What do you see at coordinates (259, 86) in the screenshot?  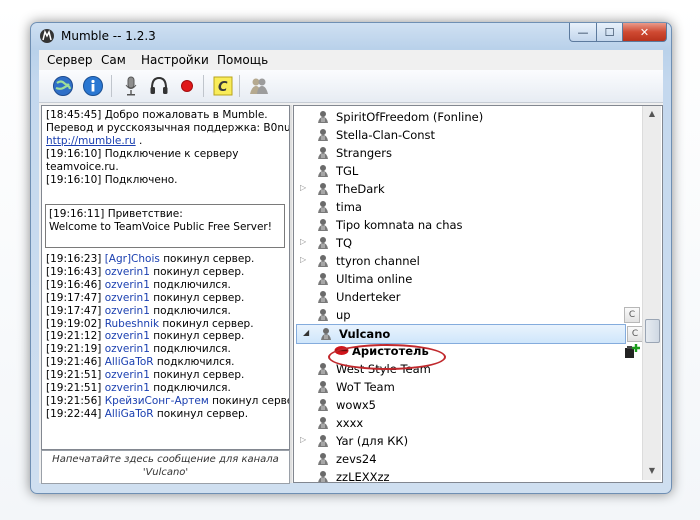 I see `users-icon` at bounding box center [259, 86].